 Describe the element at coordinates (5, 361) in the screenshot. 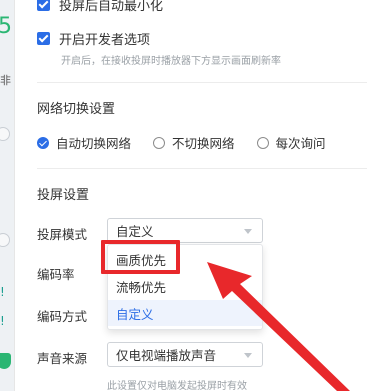

I see `shield-icon` at that location.